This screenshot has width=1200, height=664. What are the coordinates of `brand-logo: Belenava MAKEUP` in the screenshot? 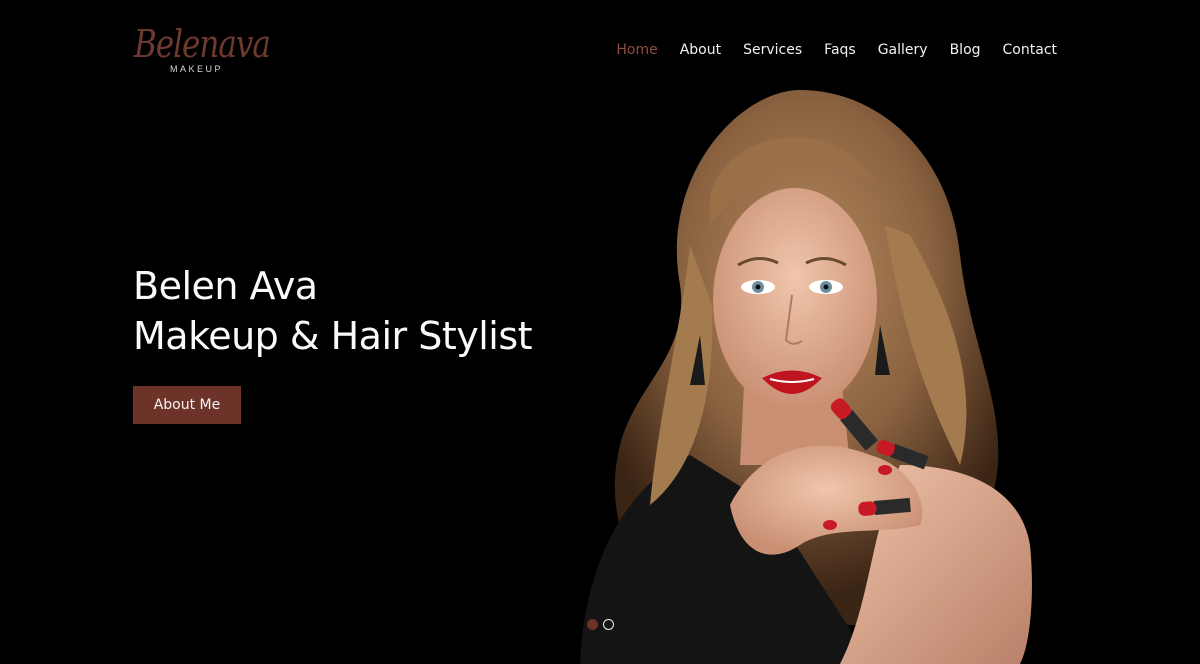 It's located at (202, 52).